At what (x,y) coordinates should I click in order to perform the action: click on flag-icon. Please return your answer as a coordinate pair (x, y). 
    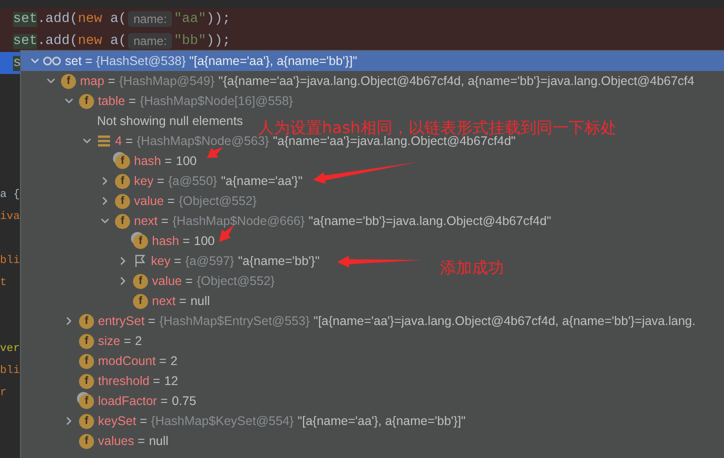
    Looking at the image, I should click on (140, 261).